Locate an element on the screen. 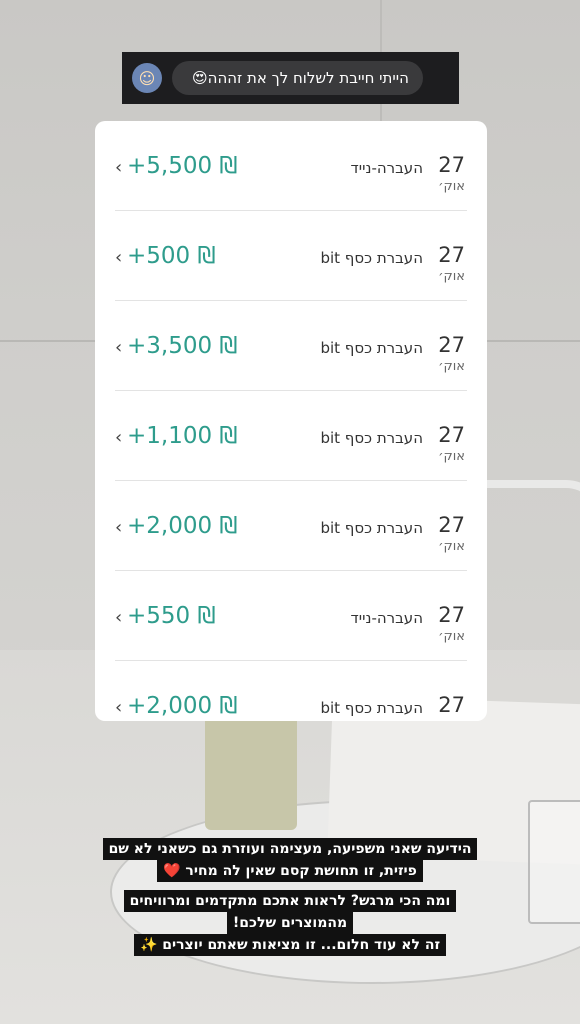 This screenshot has height=1024, width=580. transaction-row: 27 אוק׳ העברת כסף bit +3,500 ₪ ‹ is located at coordinates (291, 346).